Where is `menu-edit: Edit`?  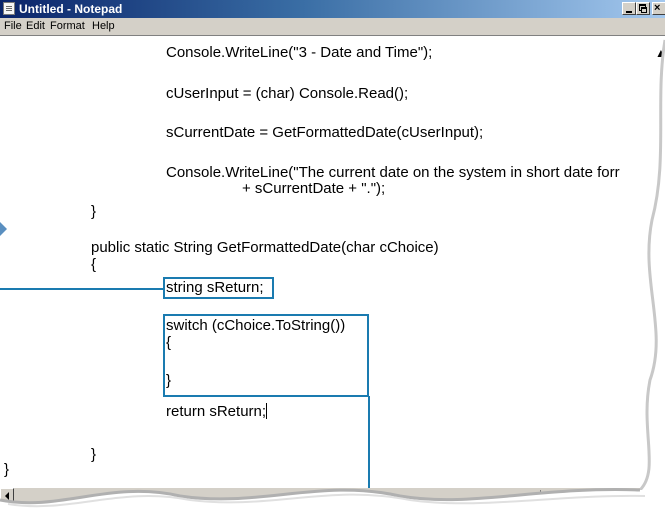 menu-edit: Edit is located at coordinates (35, 26).